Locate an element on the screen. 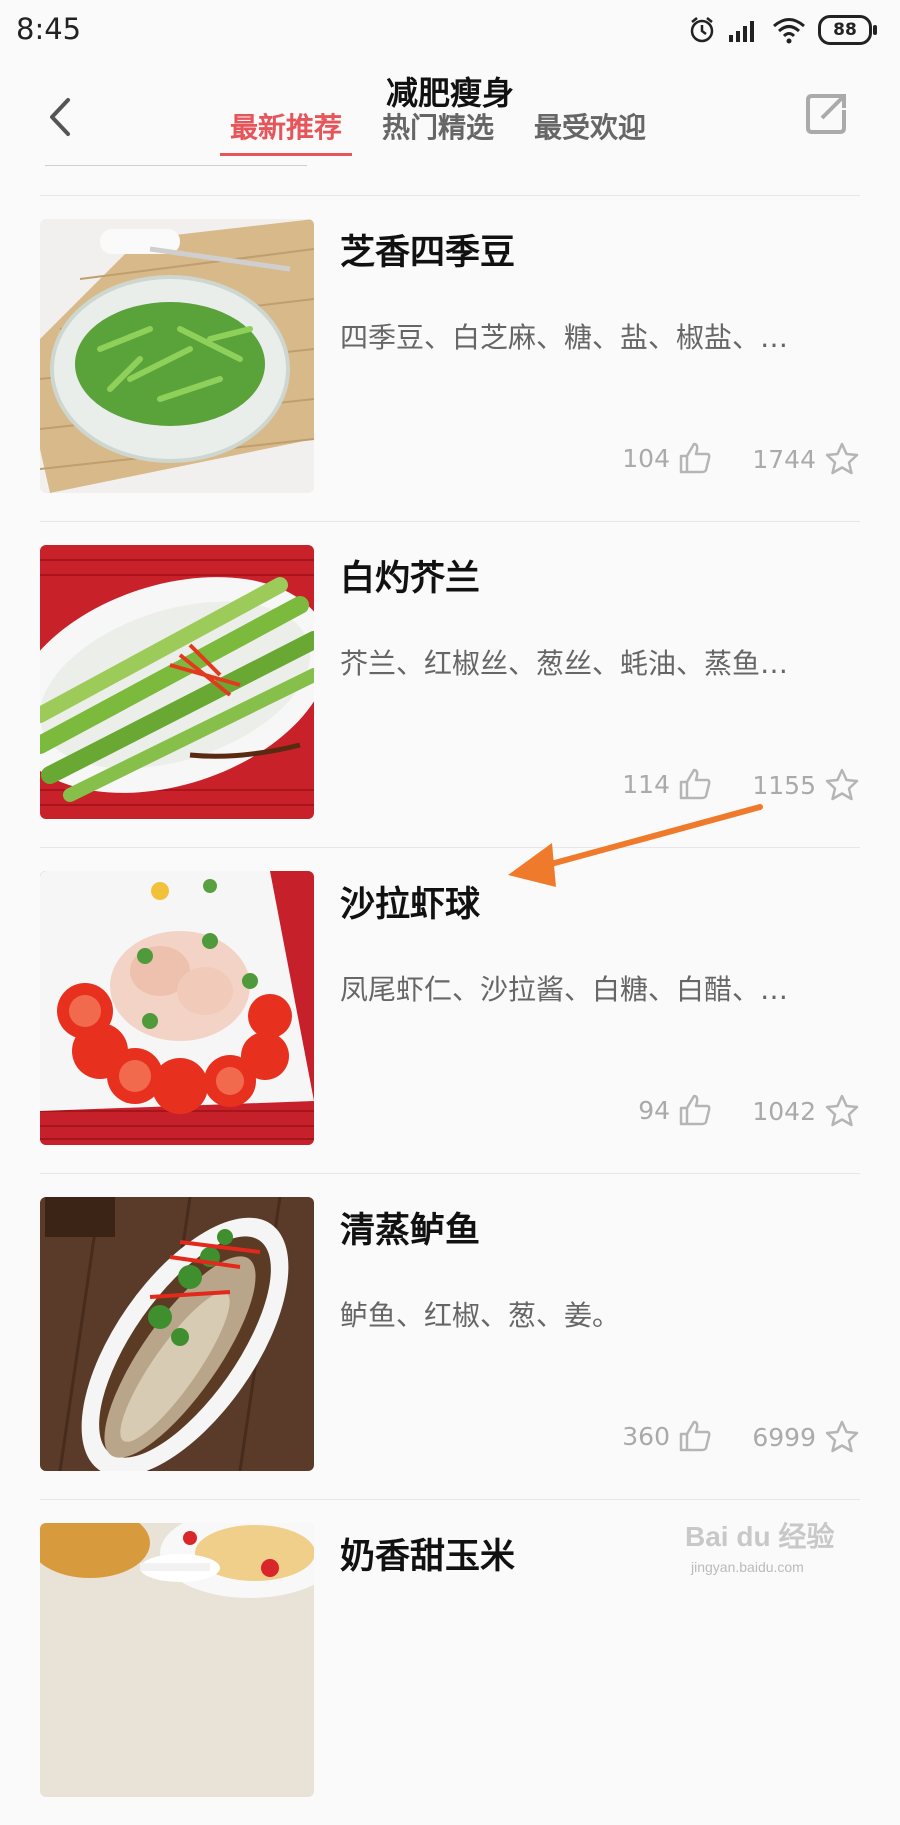 The image size is (900, 1825). tab-hot: 热门精选 is located at coordinates (438, 132).